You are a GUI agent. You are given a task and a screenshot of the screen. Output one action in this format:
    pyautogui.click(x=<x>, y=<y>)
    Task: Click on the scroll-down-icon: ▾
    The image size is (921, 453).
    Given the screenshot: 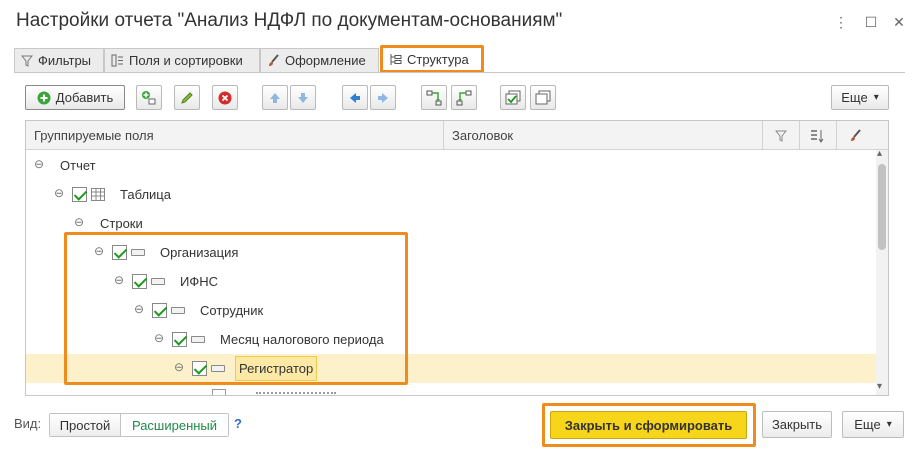 What is the action you would take?
    pyautogui.click(x=879, y=386)
    